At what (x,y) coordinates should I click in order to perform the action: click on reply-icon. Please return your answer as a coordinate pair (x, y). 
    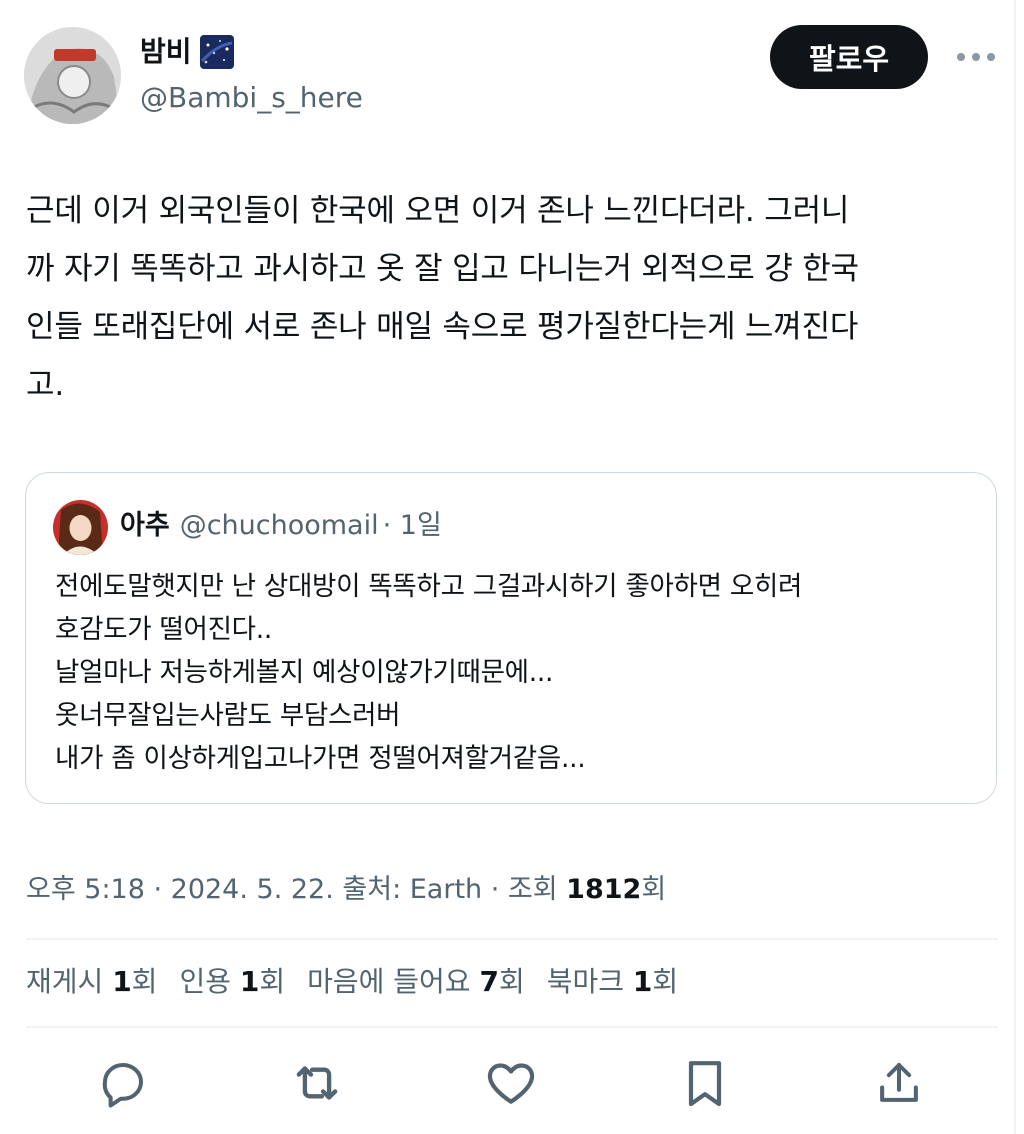
    Looking at the image, I should click on (123, 1083).